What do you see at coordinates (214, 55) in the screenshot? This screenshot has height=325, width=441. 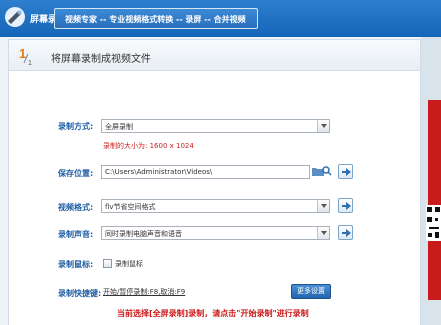 I see `step-header: 1 1 将屏幕录制成视频文件` at bounding box center [214, 55].